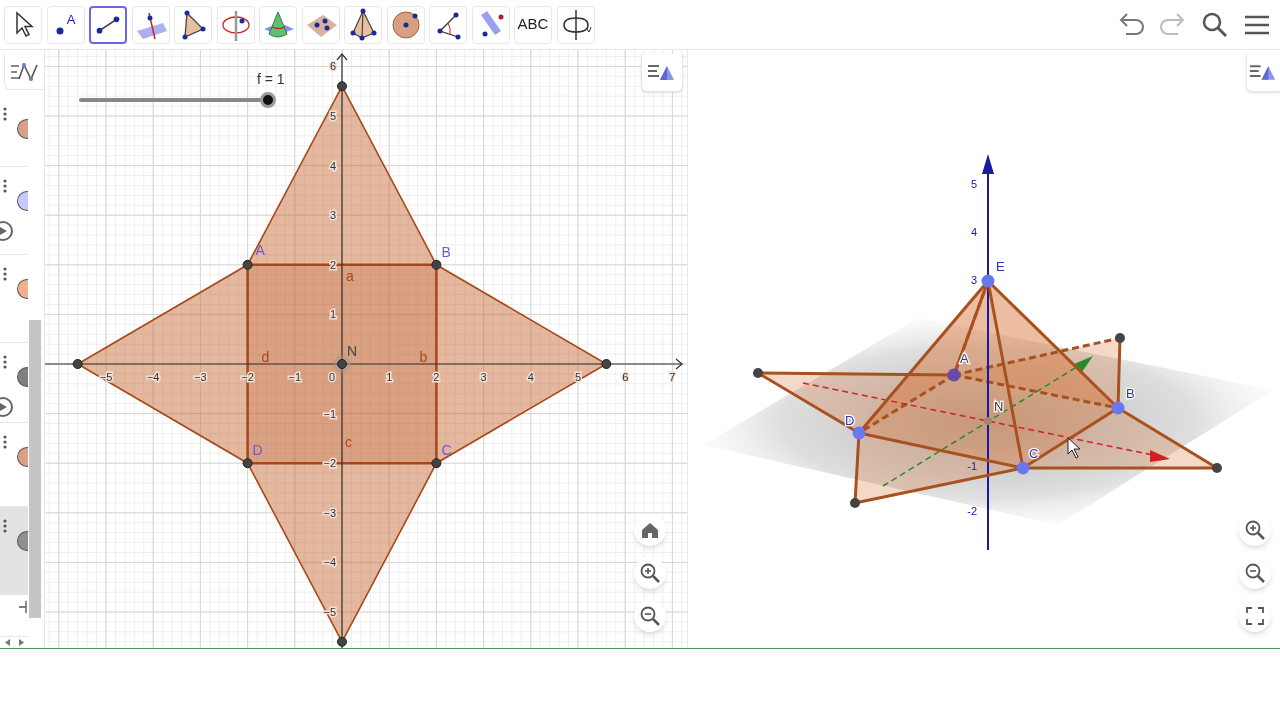  I want to click on axis-tick-label: −5, so click(106, 377).